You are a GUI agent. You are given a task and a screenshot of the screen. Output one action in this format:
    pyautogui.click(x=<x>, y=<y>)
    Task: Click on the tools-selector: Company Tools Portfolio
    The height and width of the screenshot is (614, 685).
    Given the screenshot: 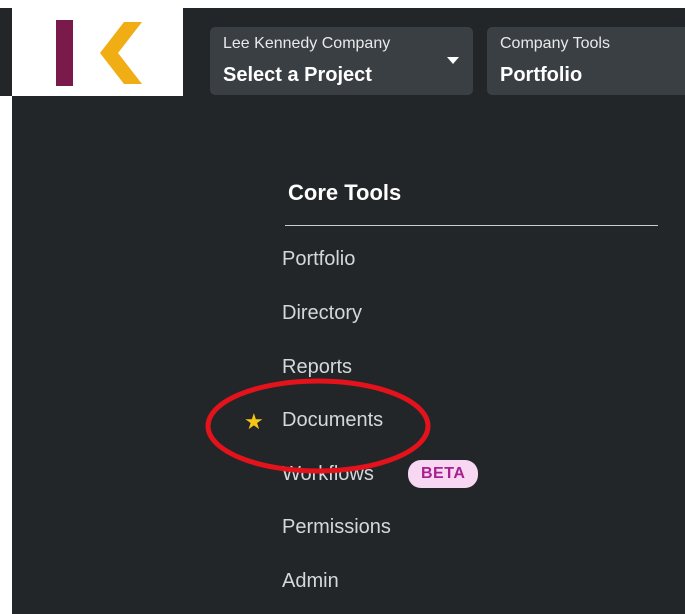 What is the action you would take?
    pyautogui.click(x=586, y=61)
    